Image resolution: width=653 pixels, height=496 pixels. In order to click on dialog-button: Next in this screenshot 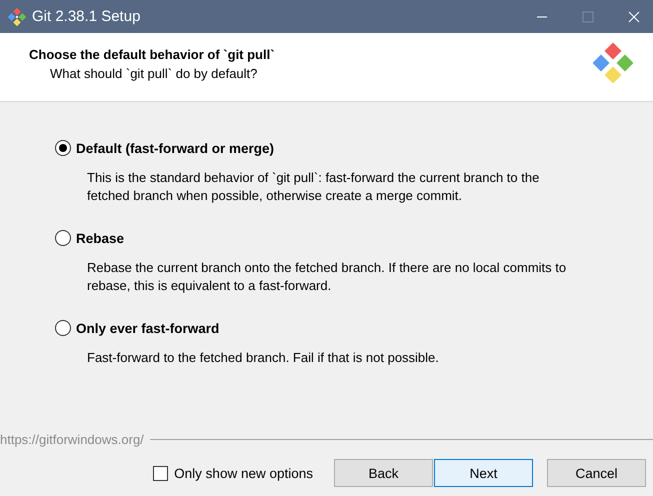, I will do `click(483, 473)`.